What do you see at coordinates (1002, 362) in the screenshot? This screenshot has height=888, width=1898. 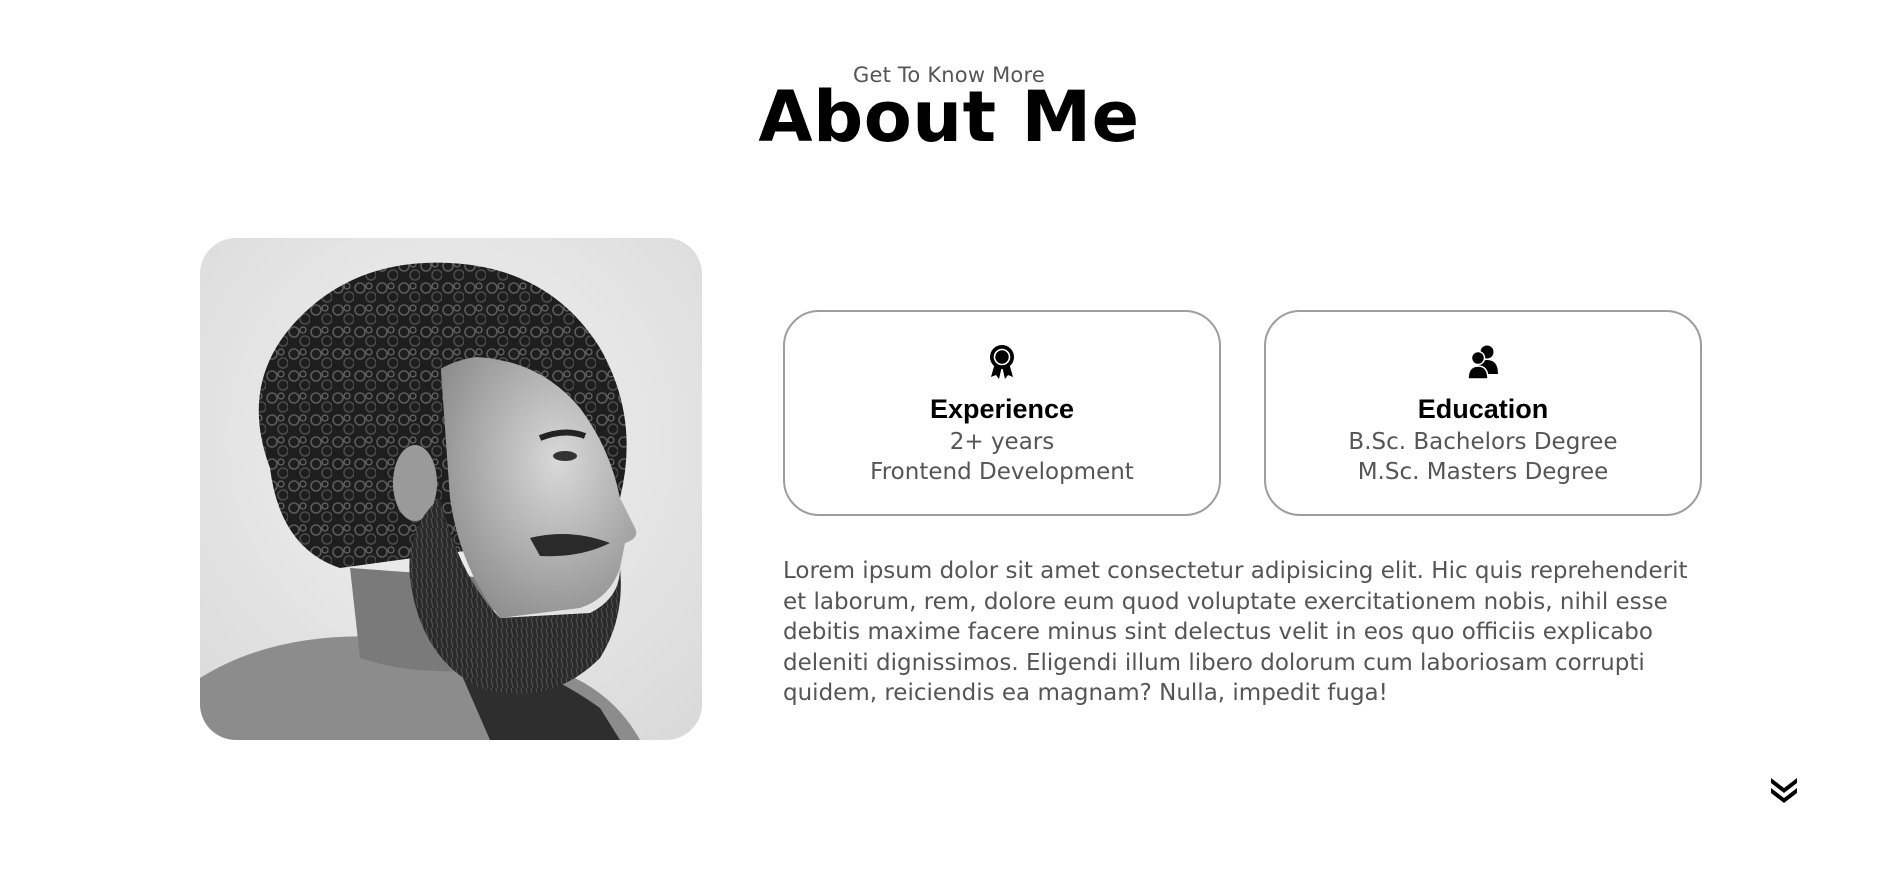 I see `experience-badge-icon` at bounding box center [1002, 362].